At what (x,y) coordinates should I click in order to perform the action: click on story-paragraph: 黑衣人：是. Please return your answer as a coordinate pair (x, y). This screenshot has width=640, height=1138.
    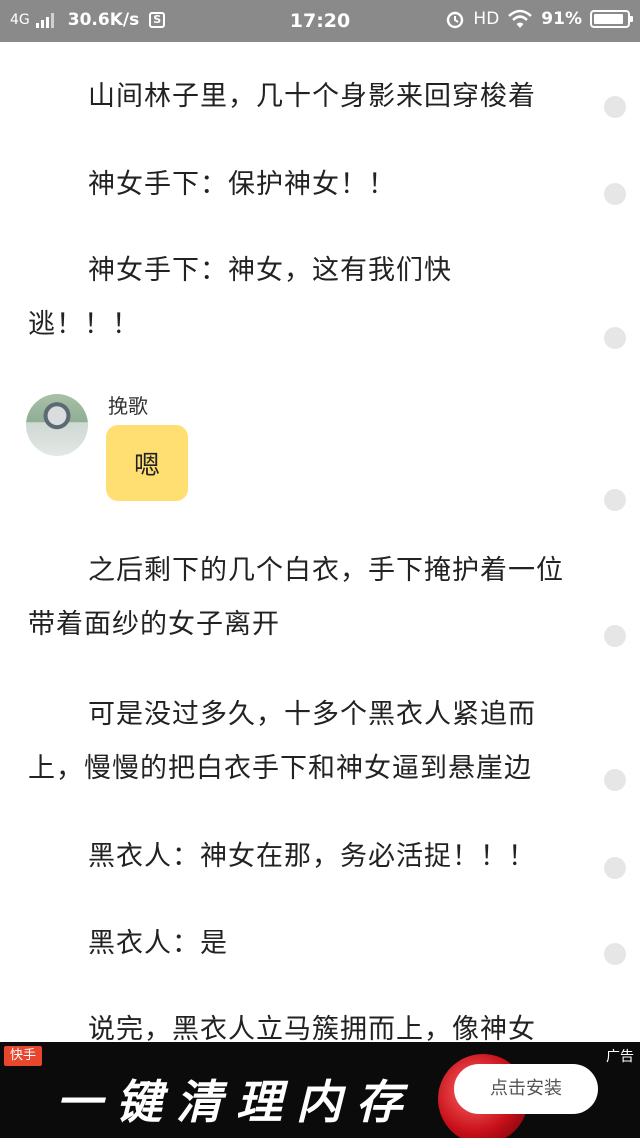
    Looking at the image, I should click on (158, 943).